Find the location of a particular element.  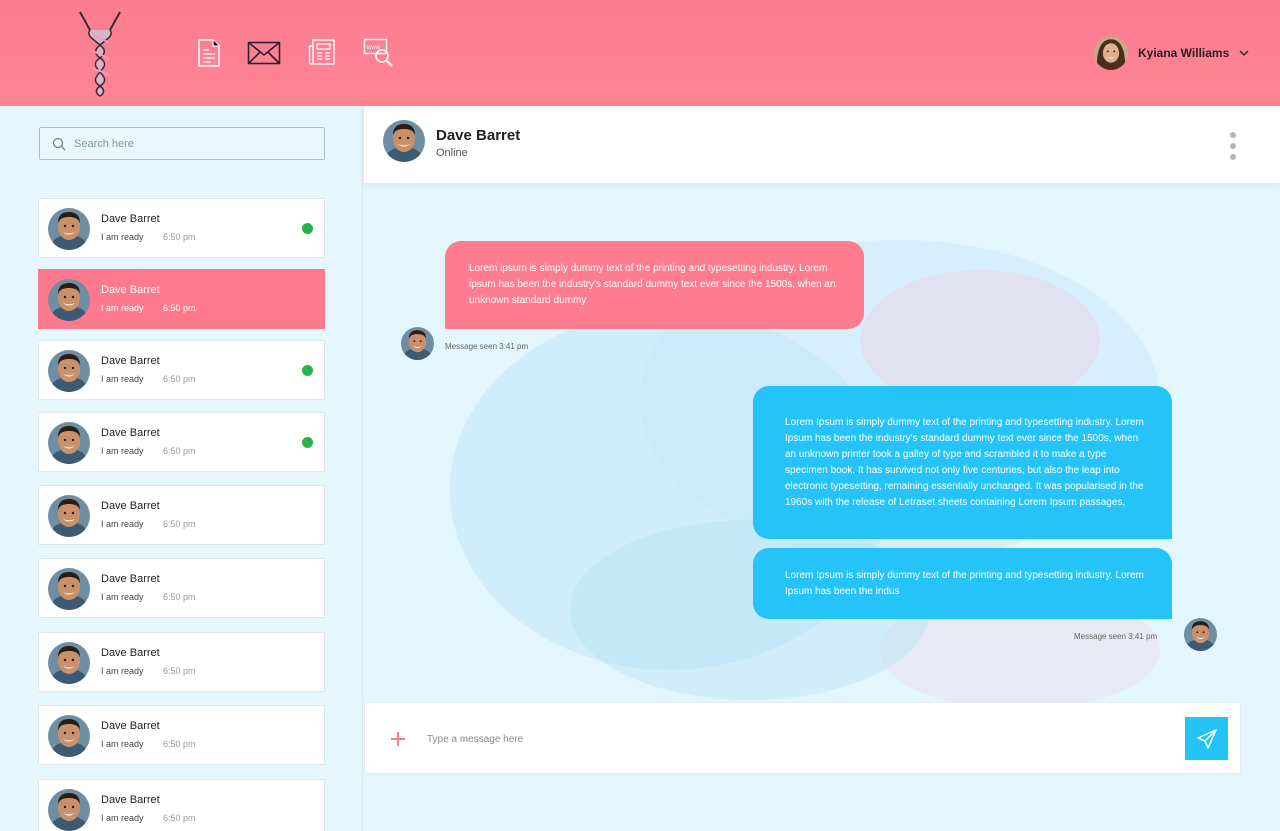

user-menu: Kyiana Williams is located at coordinates (1171, 53).